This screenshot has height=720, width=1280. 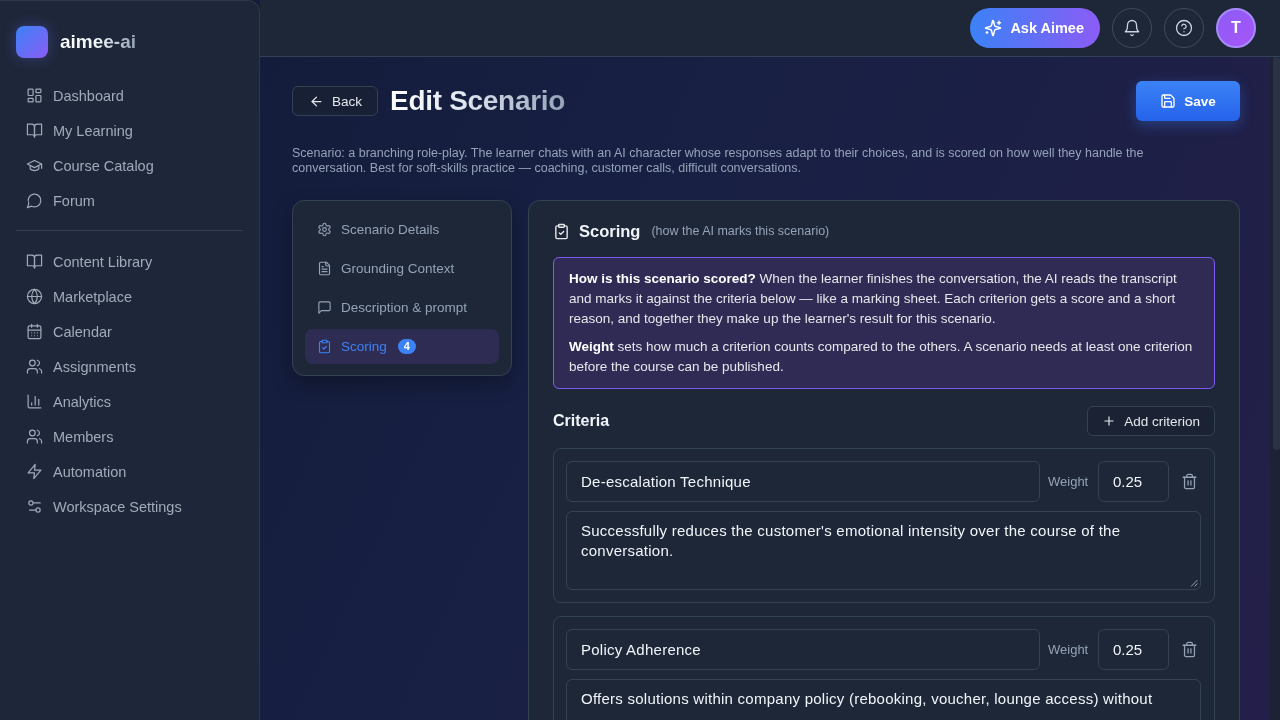 I want to click on criterion-description-field: Offers solutions within company policy (rebooking, voucher, lounge access) without, so click(x=883, y=699).